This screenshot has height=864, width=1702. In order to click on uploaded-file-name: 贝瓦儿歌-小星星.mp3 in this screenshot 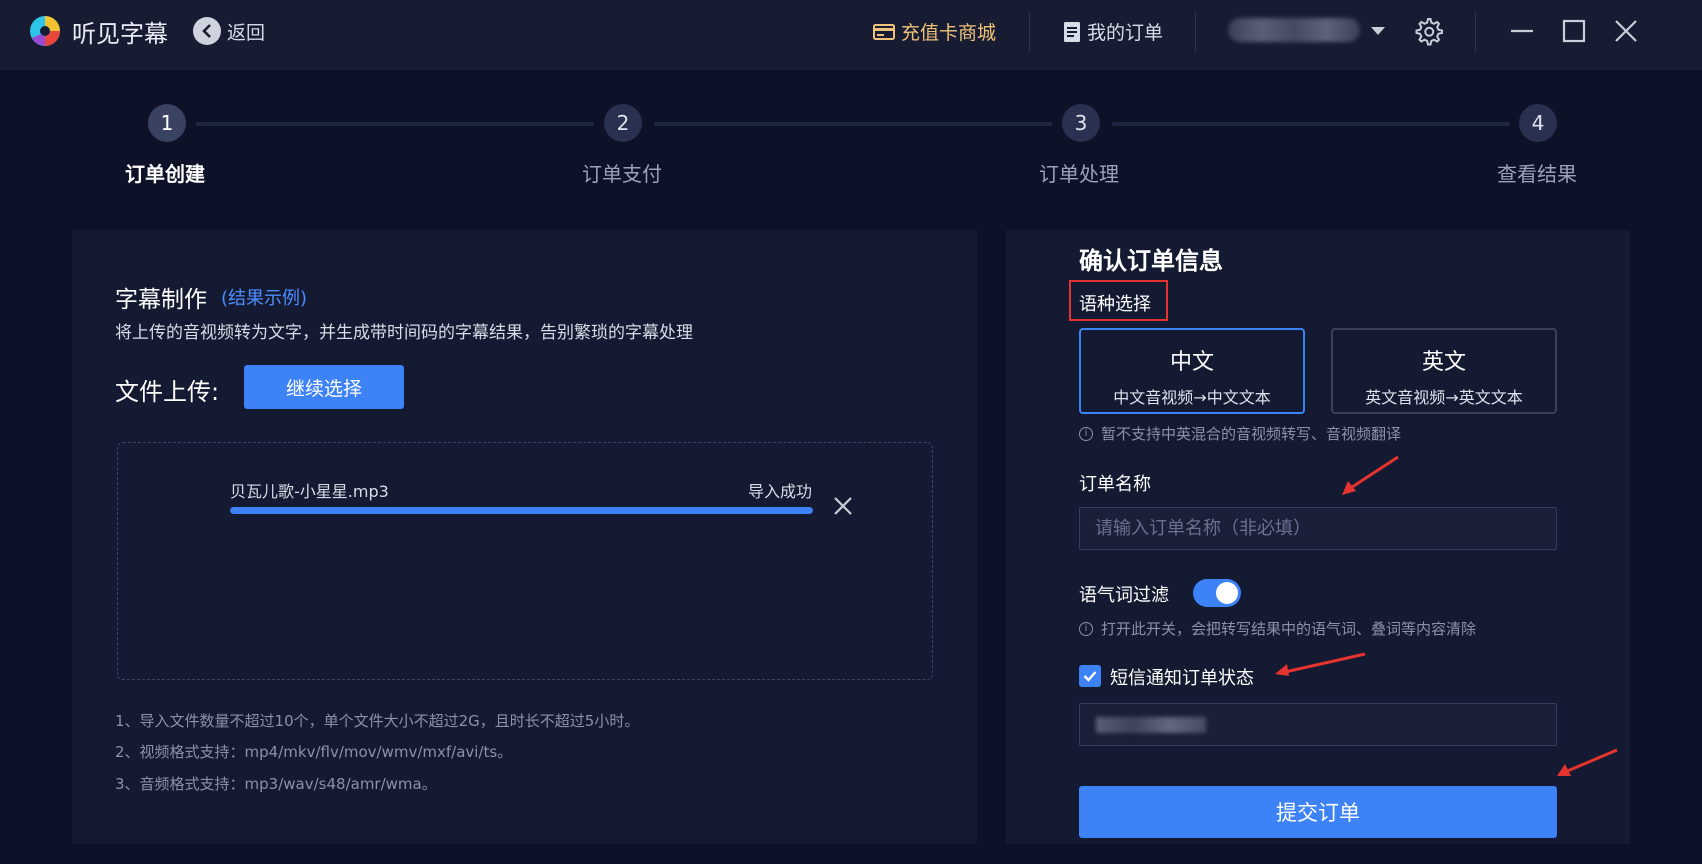, I will do `click(309, 491)`.